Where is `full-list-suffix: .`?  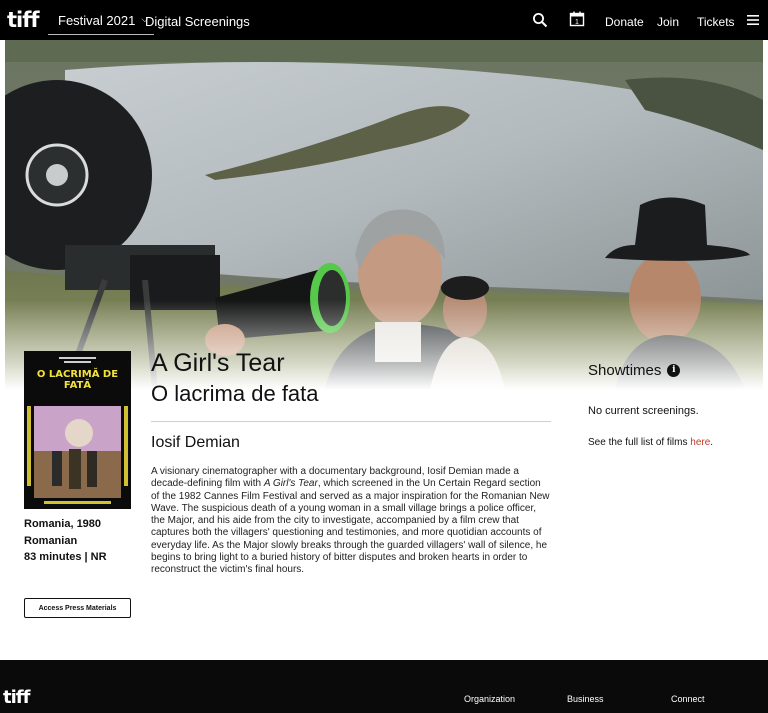
full-list-suffix: . is located at coordinates (712, 442).